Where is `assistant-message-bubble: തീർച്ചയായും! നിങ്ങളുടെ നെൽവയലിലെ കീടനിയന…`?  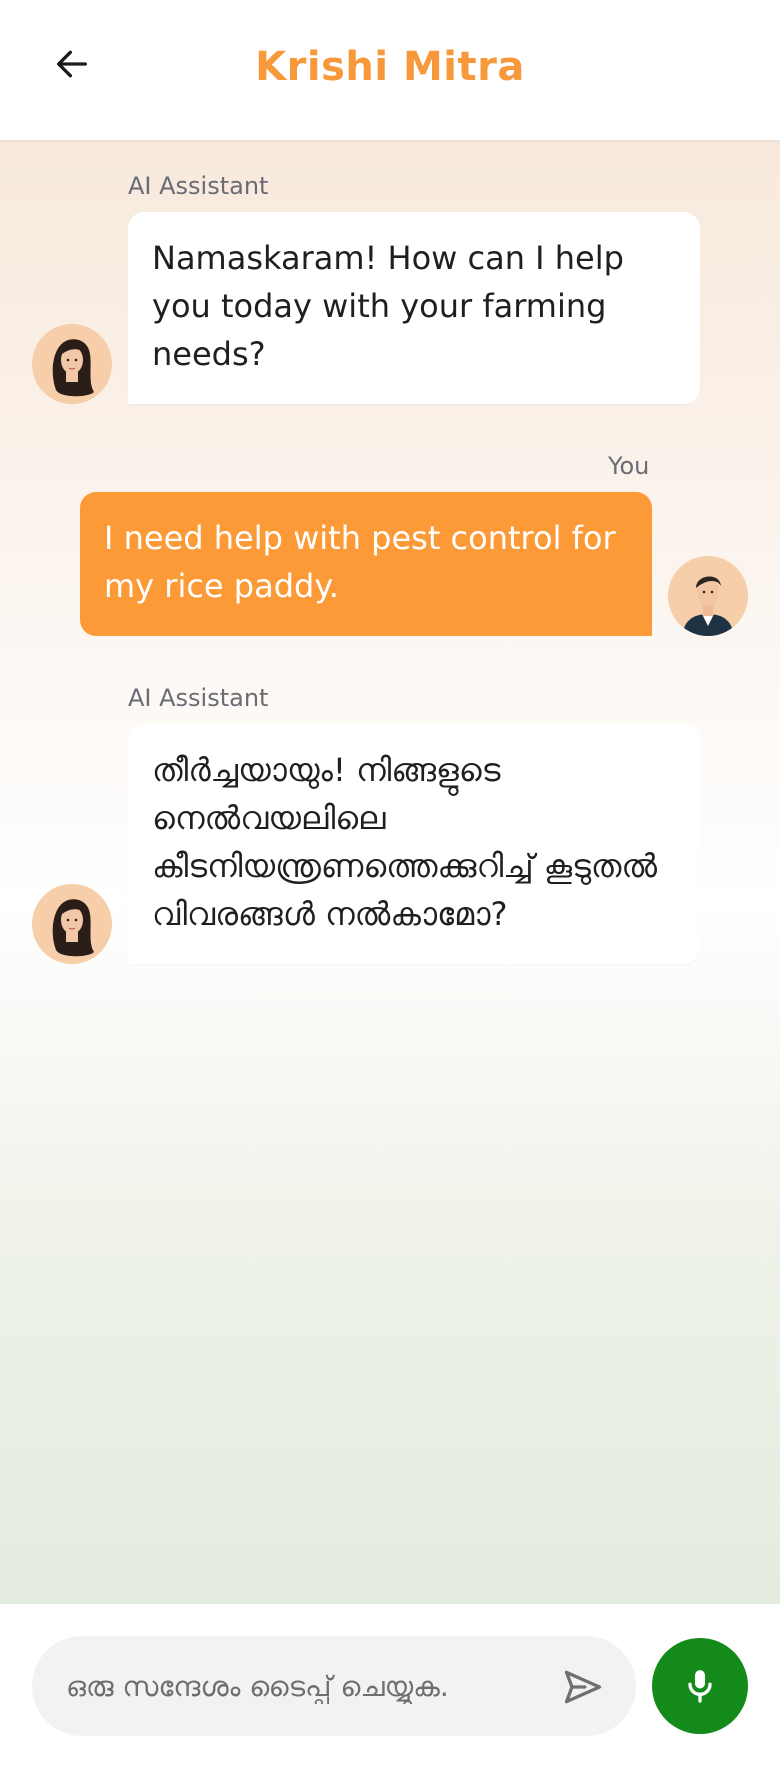 assistant-message-bubble: തീർച്ചയായും! നിങ്ങളുടെ നെൽവയലിലെ കീടനിയന… is located at coordinates (414, 844).